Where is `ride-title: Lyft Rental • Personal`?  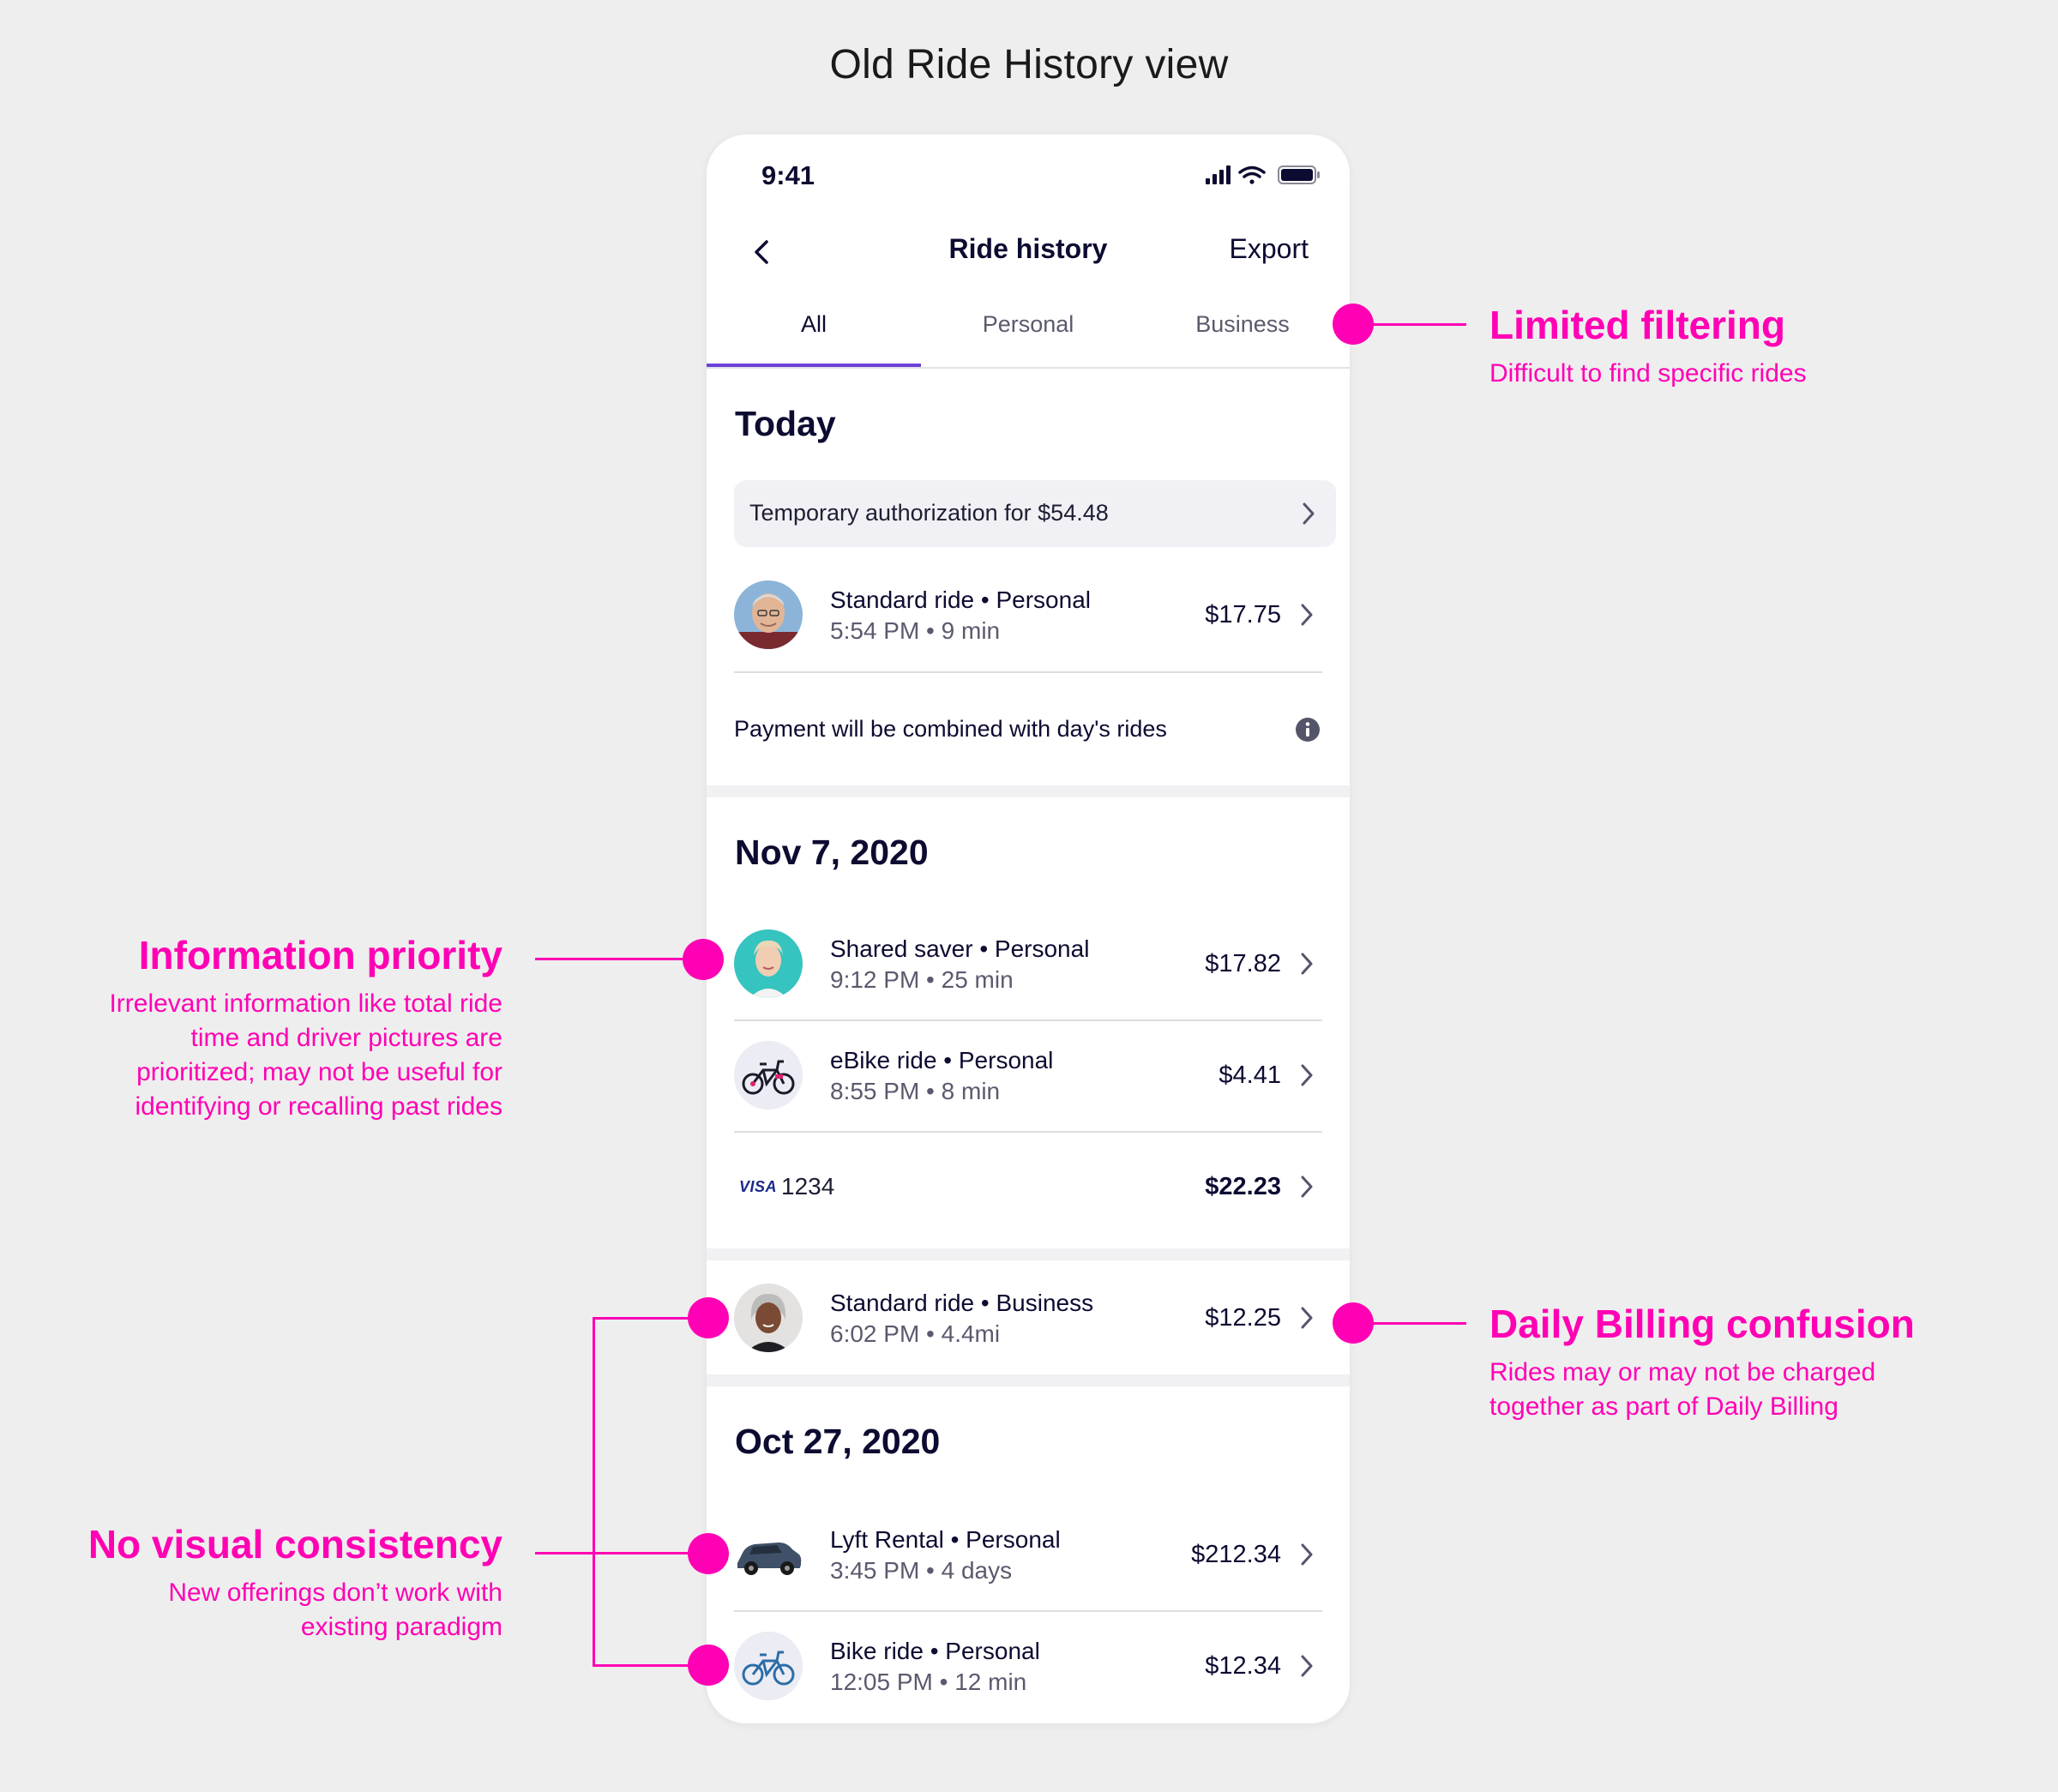
ride-title: Lyft Rental • Personal is located at coordinates (946, 1539).